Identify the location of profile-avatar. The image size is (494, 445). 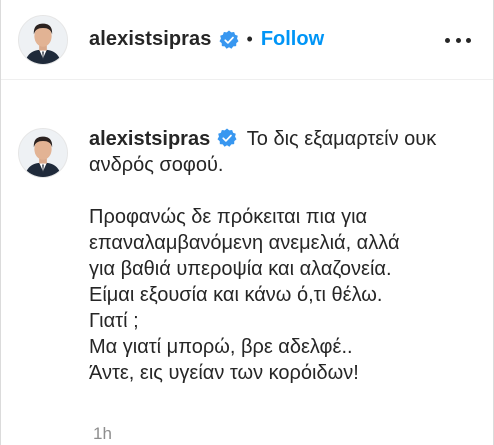
(43, 39).